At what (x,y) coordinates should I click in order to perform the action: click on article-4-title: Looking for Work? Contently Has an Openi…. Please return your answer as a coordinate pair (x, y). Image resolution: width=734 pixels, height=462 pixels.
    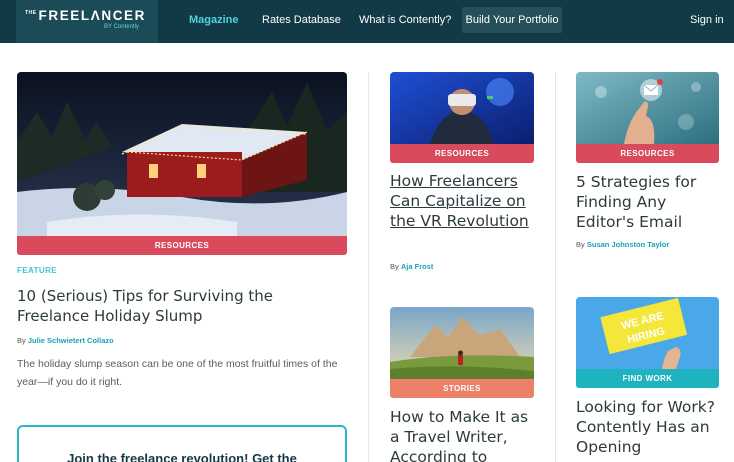
    Looking at the image, I should click on (651, 427).